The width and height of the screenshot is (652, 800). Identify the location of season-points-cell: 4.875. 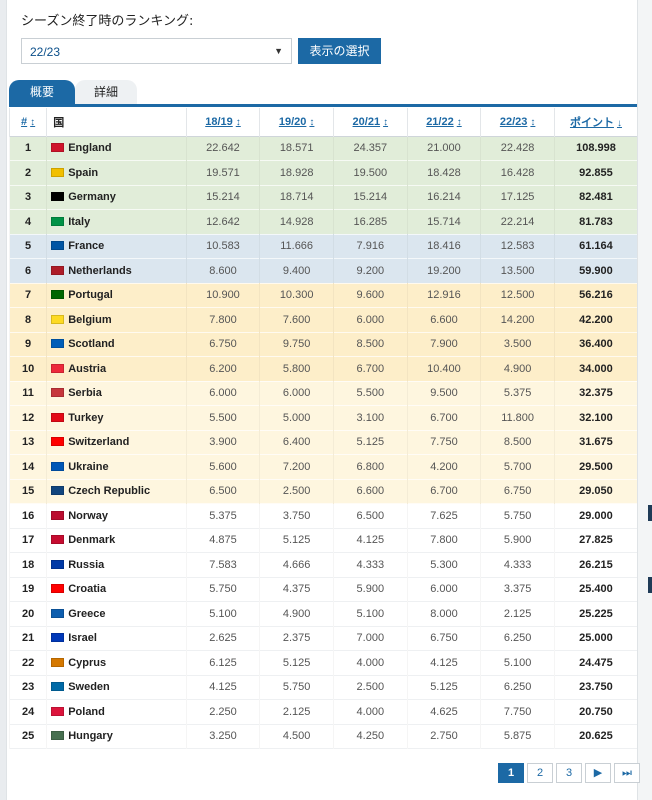
(222, 540).